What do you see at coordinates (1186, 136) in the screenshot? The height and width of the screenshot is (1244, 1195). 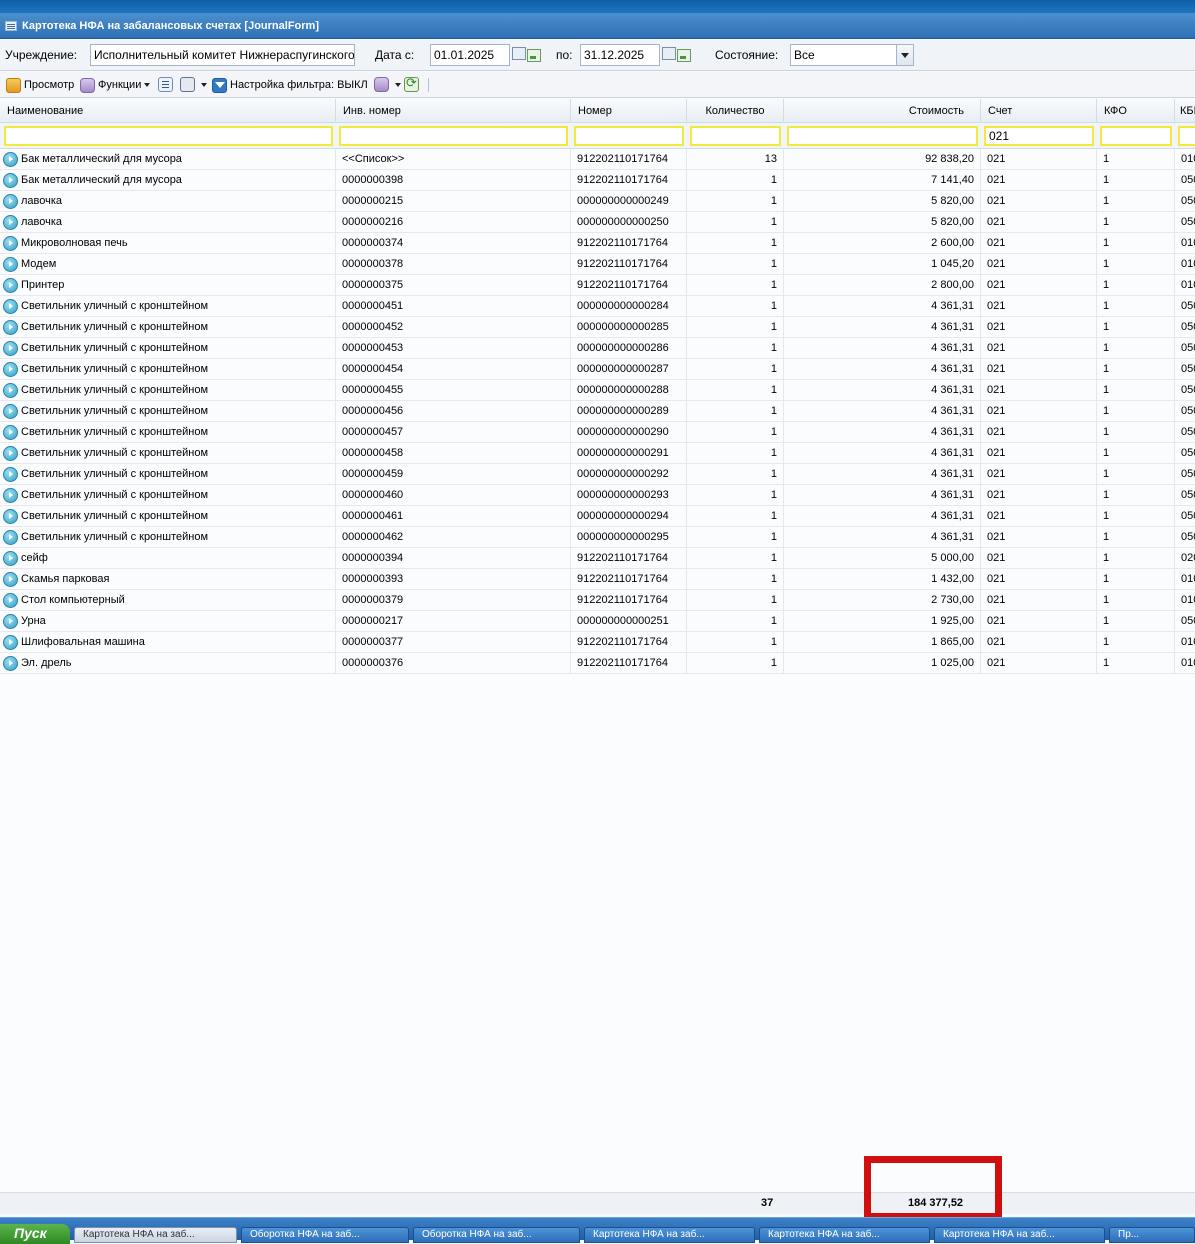 I see `filter-kbk-input` at bounding box center [1186, 136].